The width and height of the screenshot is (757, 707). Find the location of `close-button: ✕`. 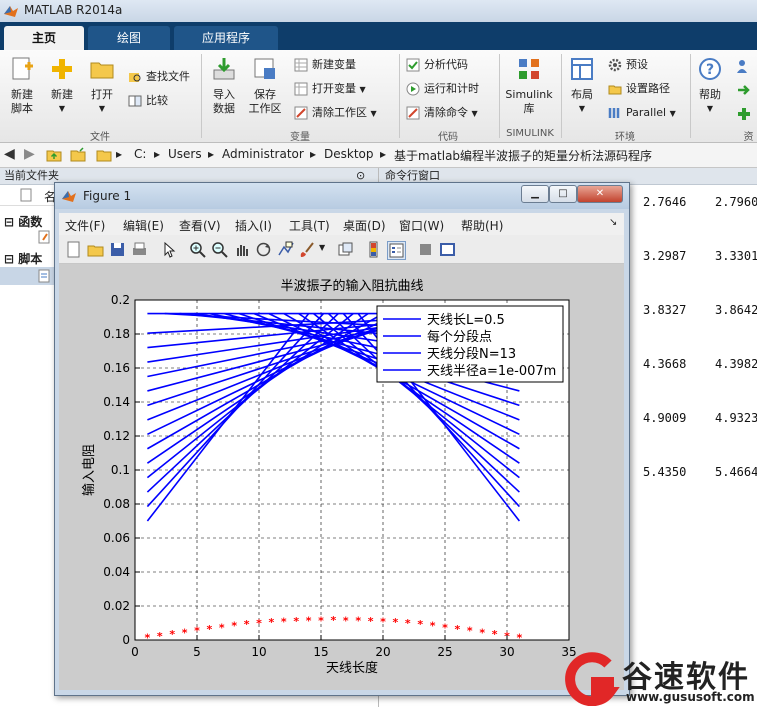

close-button: ✕ is located at coordinates (600, 194).